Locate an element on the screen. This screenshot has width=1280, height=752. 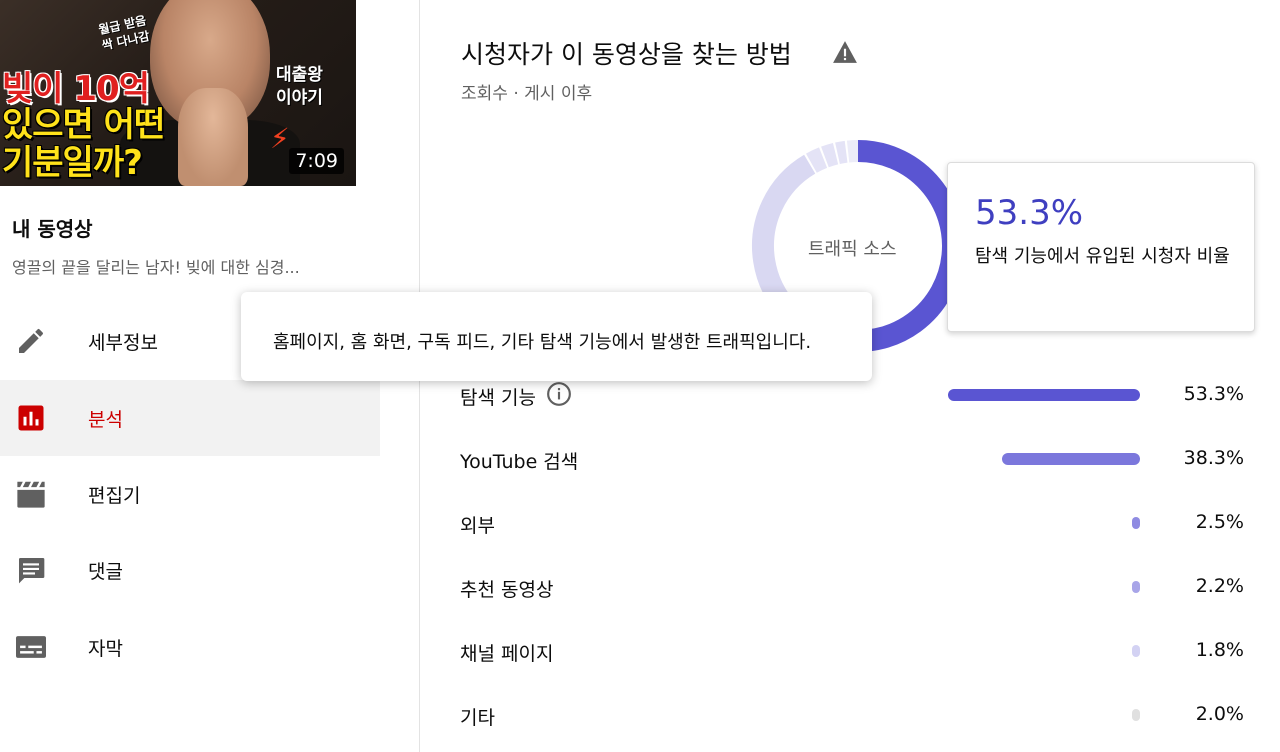
nav-item-subtitles: 자막 is located at coordinates (190, 647).